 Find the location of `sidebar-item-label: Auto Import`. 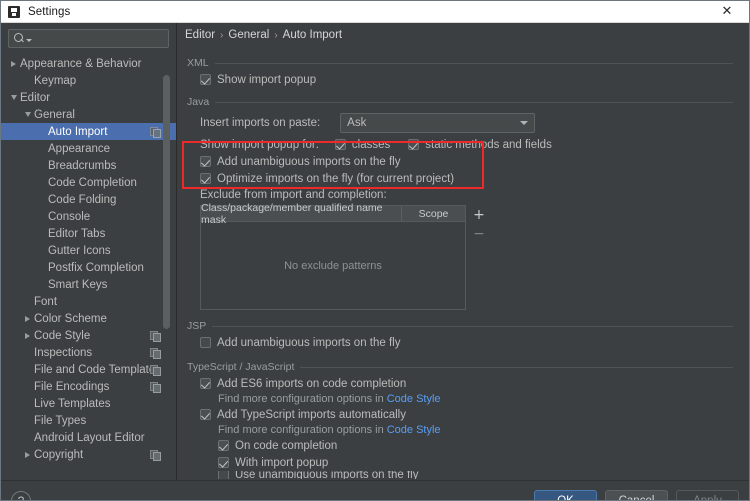

sidebar-item-label: Auto Import is located at coordinates (78, 131).